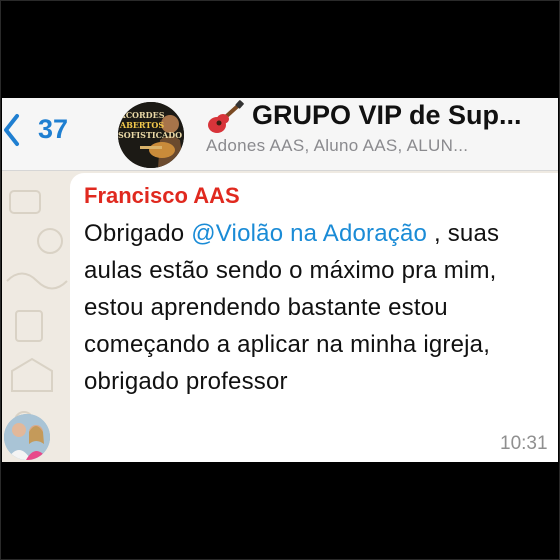 The image size is (560, 560). What do you see at coordinates (11, 130) in the screenshot?
I see `back-chevron-icon` at bounding box center [11, 130].